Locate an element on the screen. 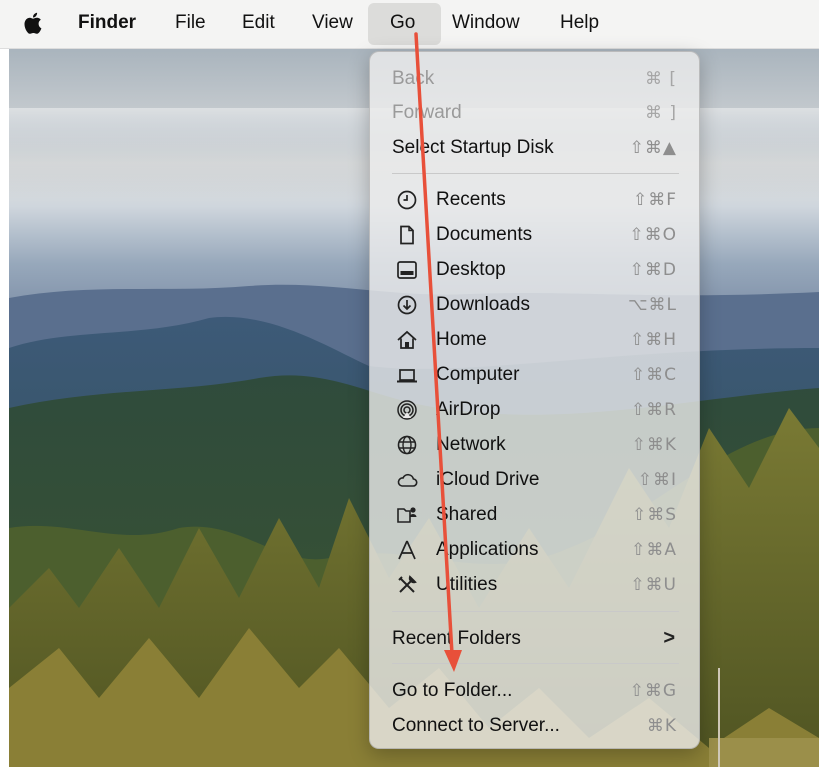 The width and height of the screenshot is (819, 767). shortcut: ⇧⌘F is located at coordinates (654, 200).